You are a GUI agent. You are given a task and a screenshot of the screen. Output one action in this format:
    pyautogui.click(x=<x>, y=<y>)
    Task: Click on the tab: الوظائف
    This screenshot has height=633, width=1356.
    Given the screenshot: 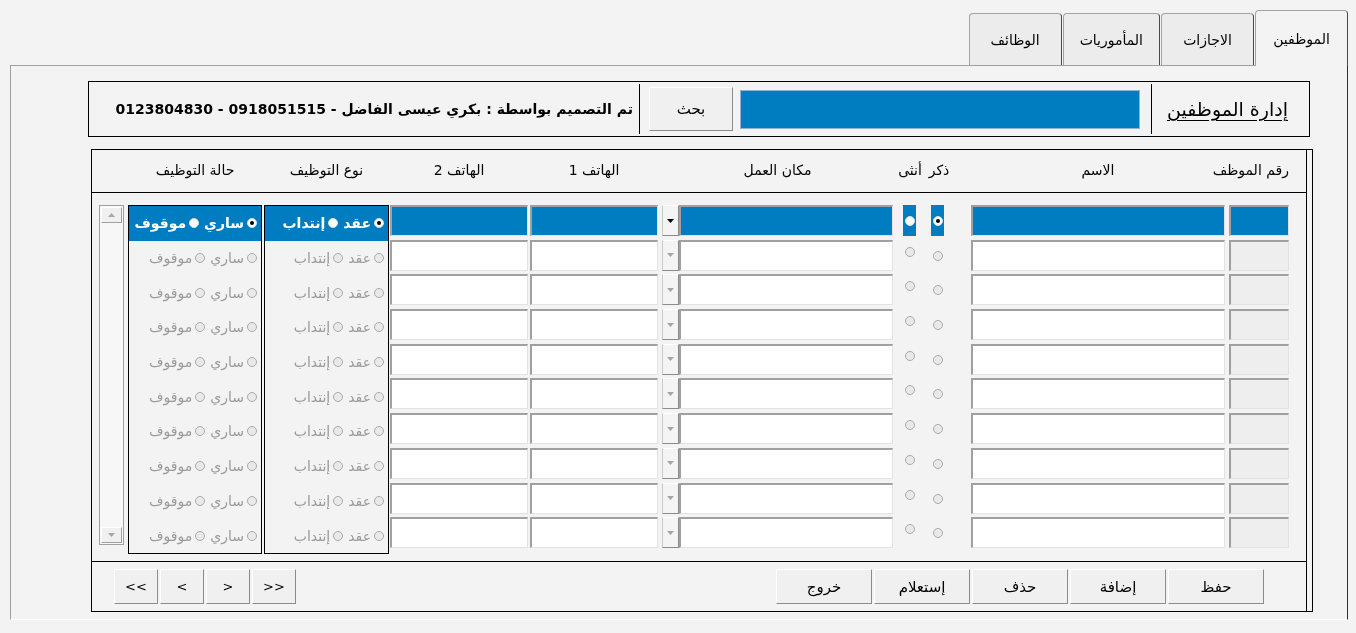 What is the action you would take?
    pyautogui.click(x=1015, y=39)
    